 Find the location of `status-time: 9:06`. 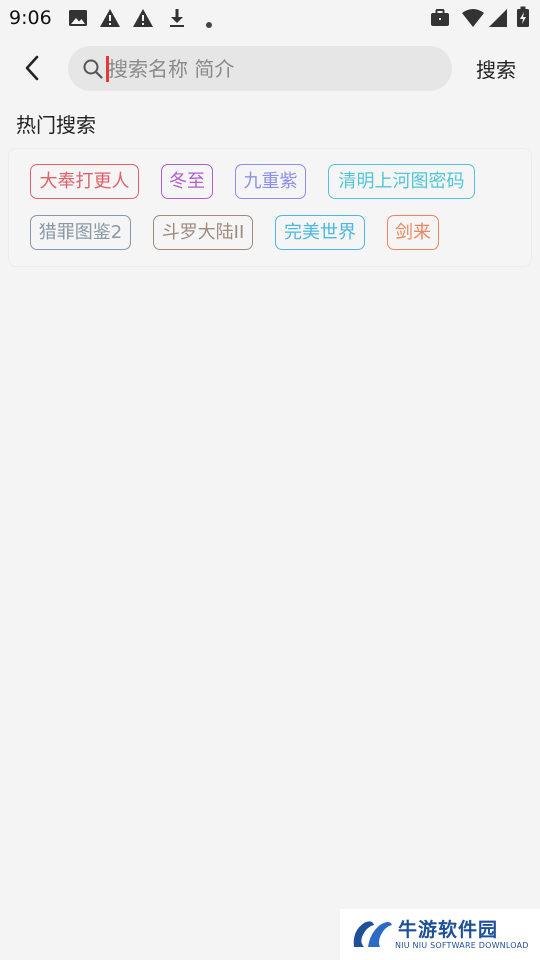

status-time: 9:06 is located at coordinates (30, 18).